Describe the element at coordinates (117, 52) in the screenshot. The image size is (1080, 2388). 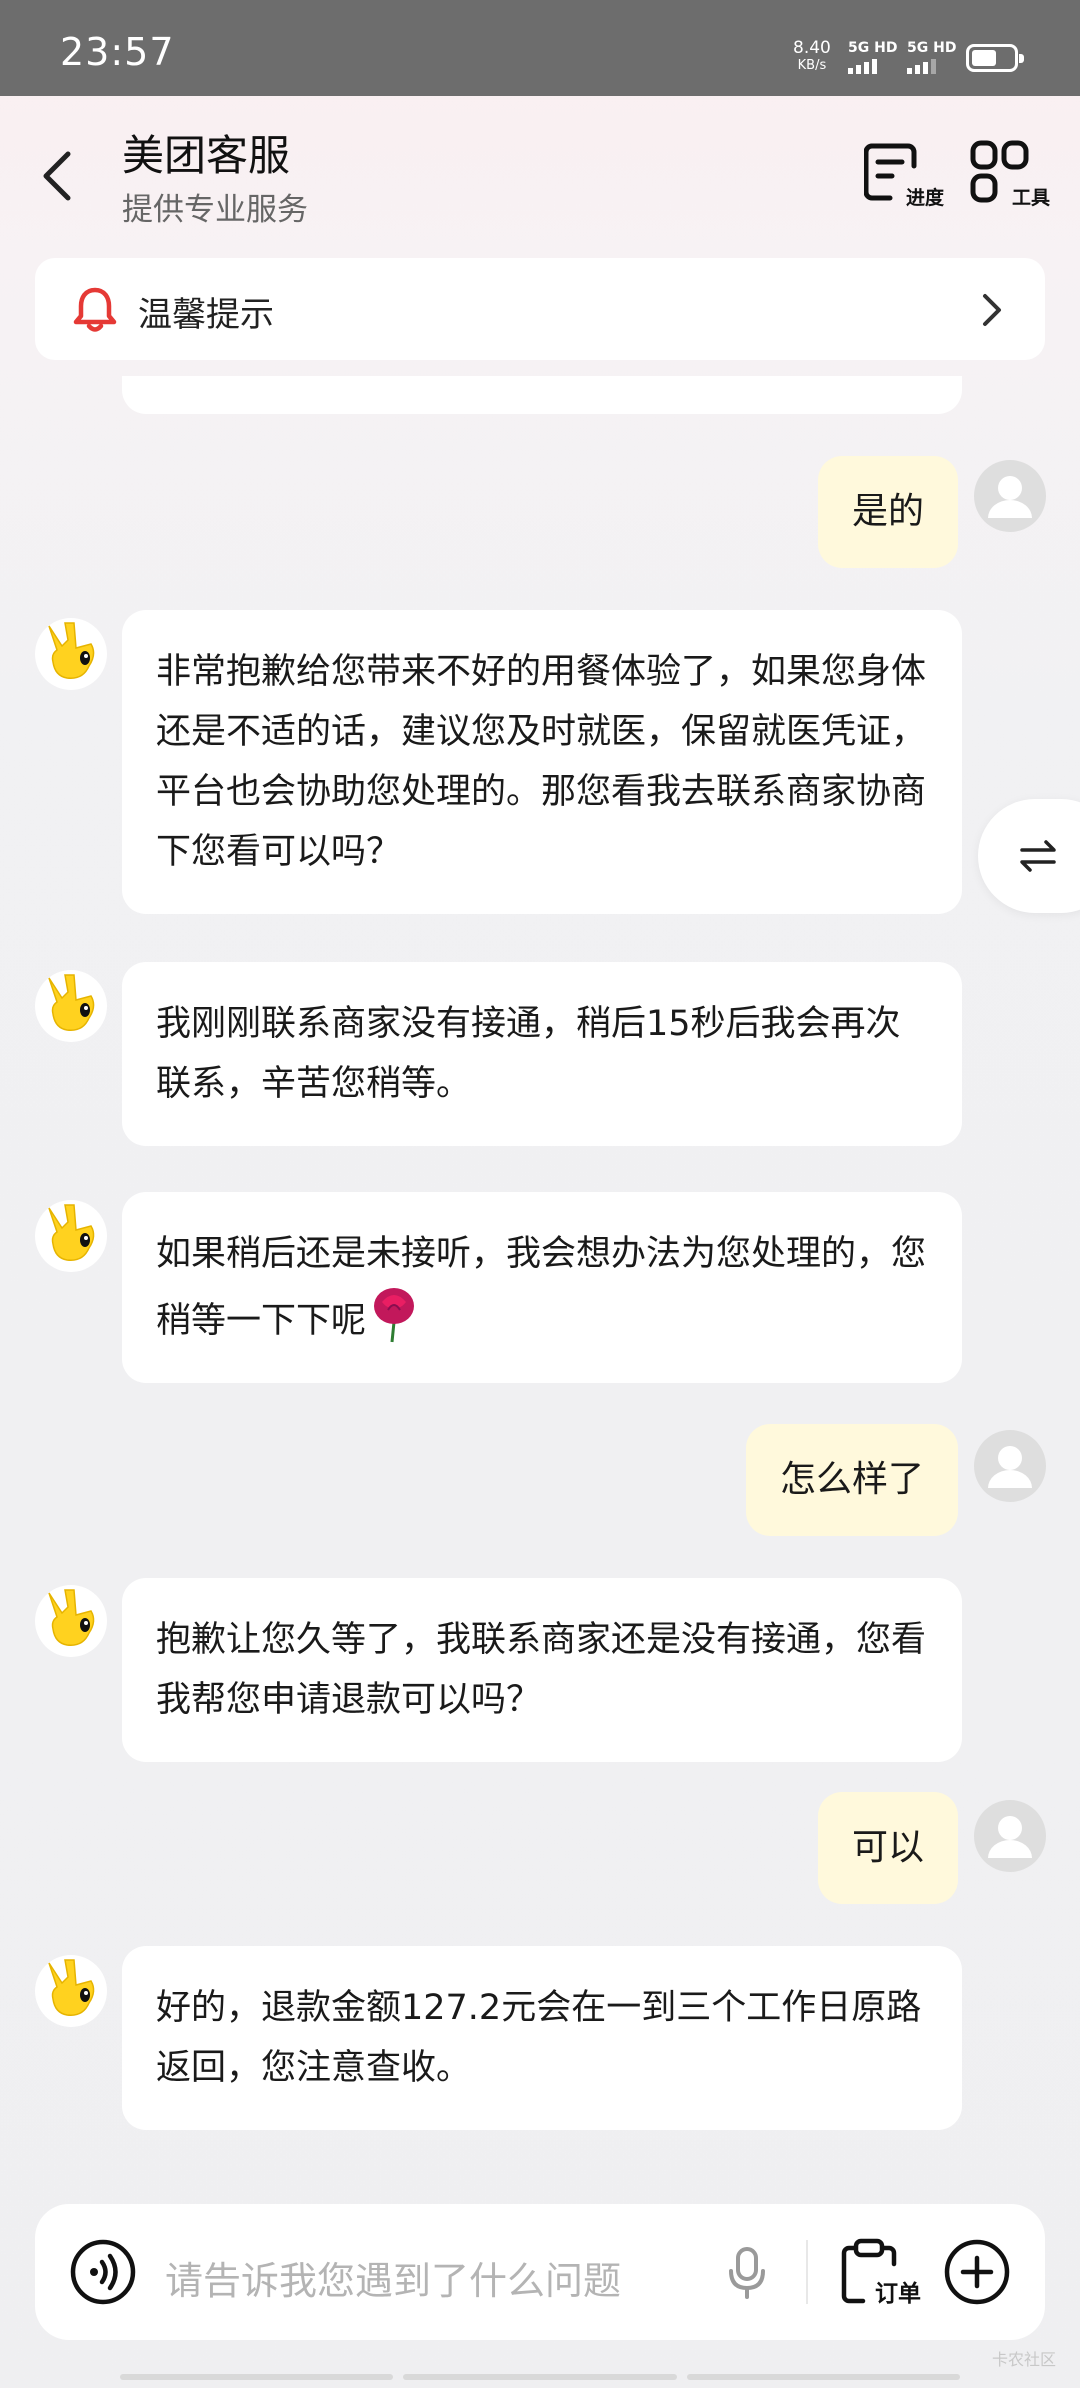
I see `status-time: 23:57` at that location.